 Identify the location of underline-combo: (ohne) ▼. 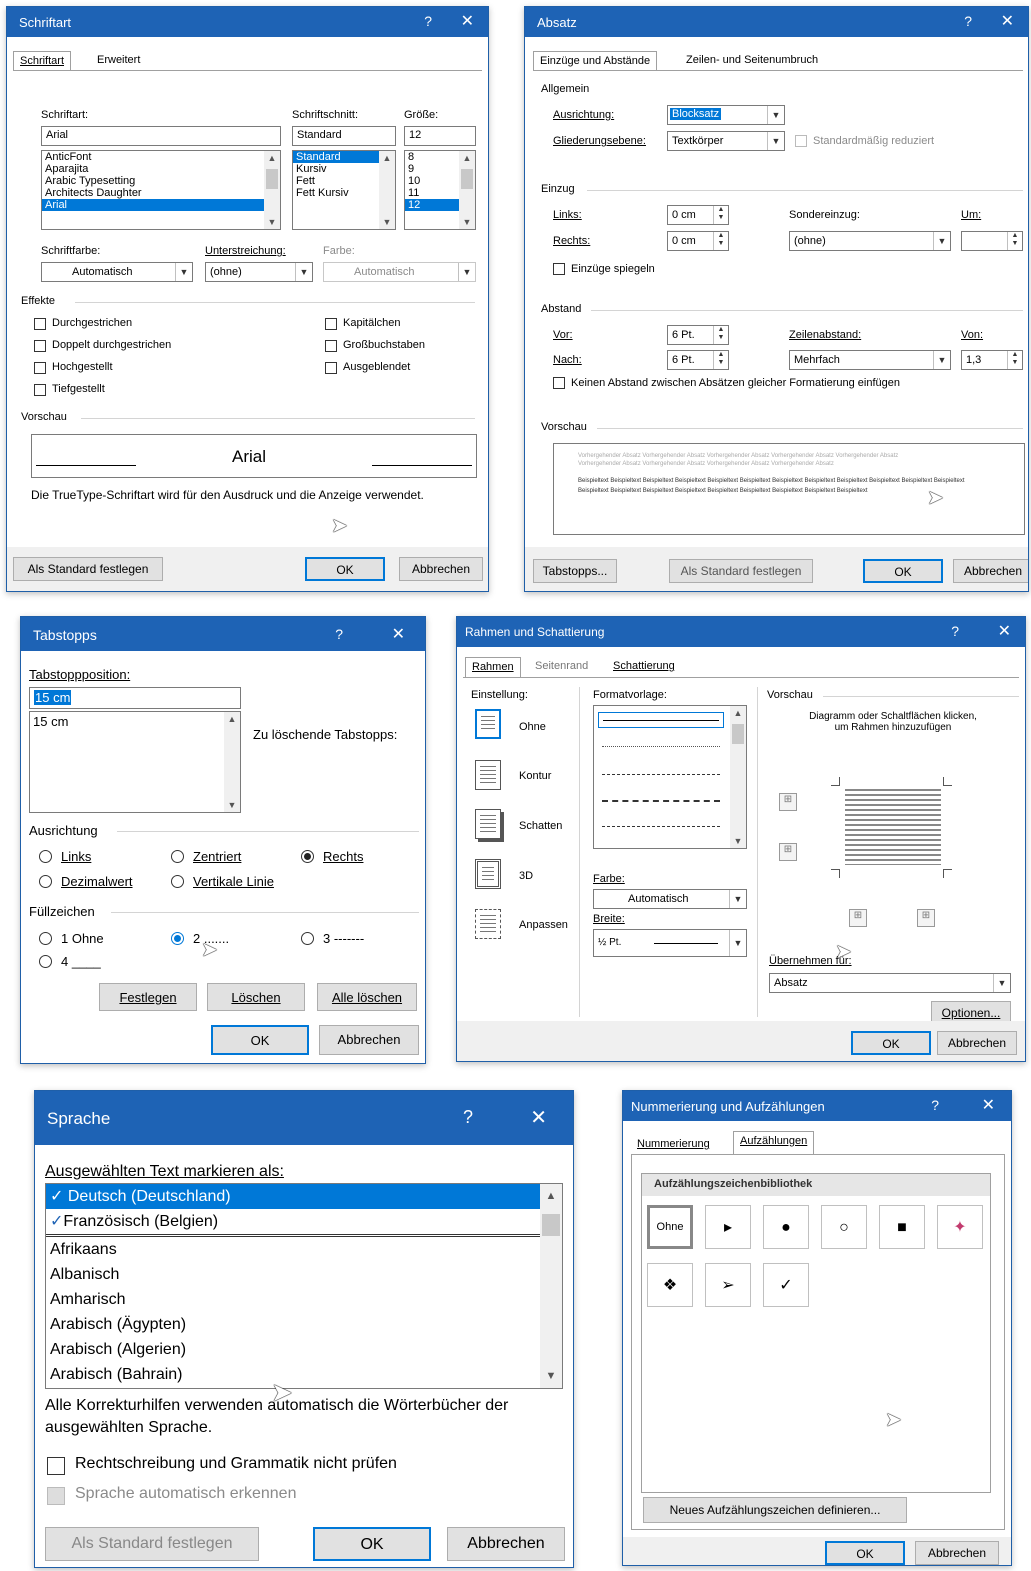
(259, 272).